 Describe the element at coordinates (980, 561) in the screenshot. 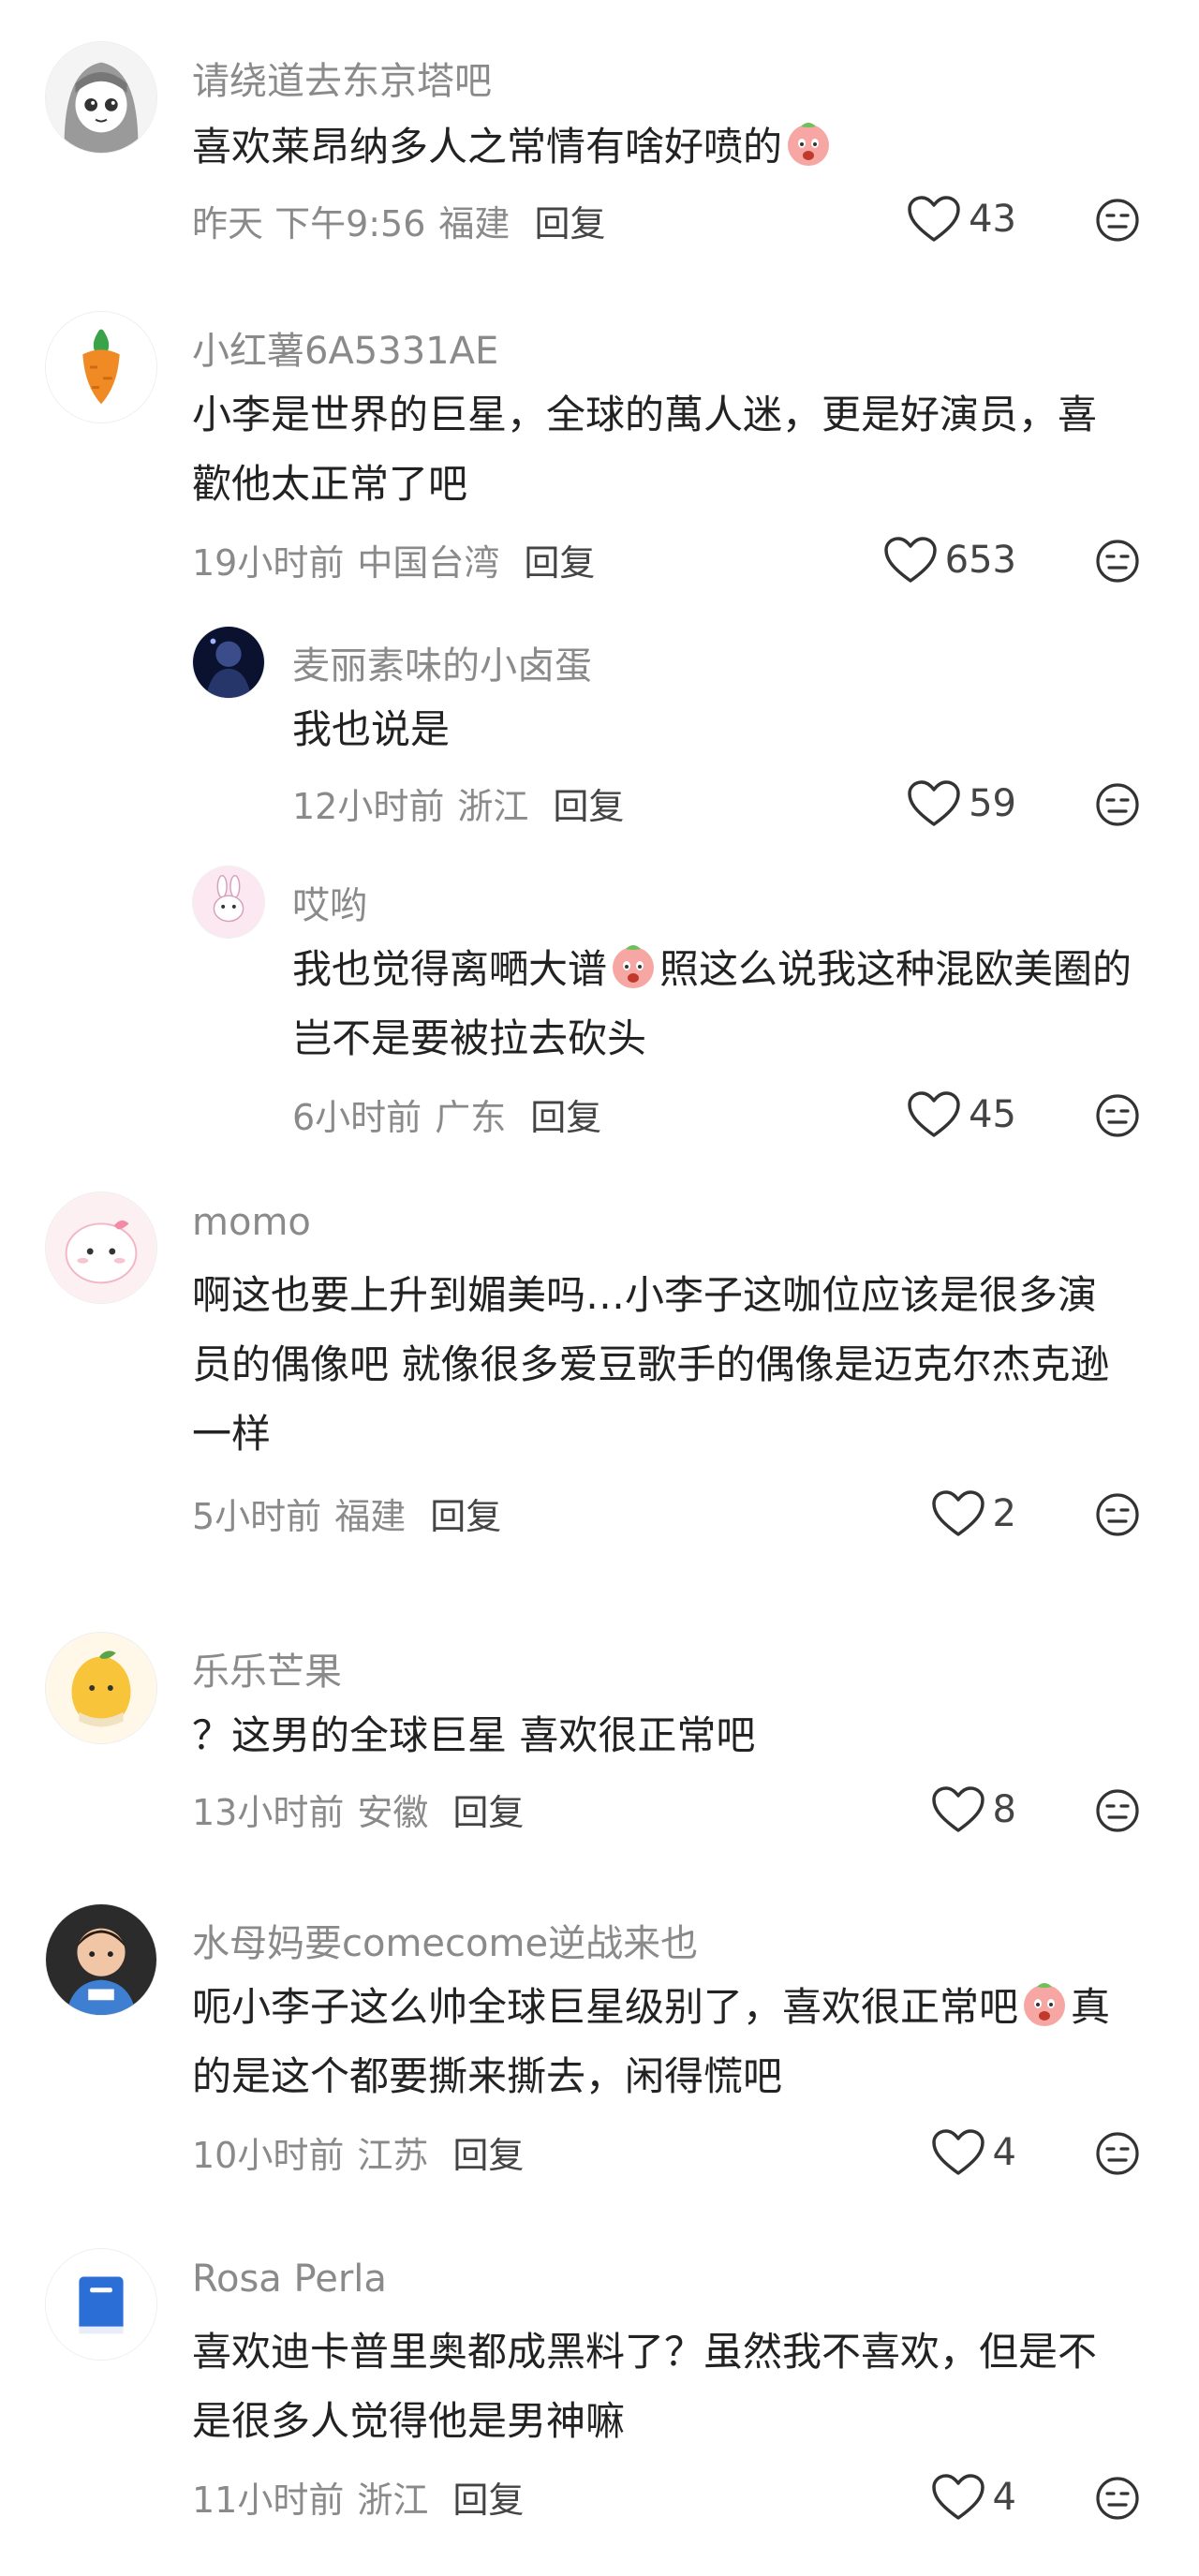

I see `like-count: 653` at that location.